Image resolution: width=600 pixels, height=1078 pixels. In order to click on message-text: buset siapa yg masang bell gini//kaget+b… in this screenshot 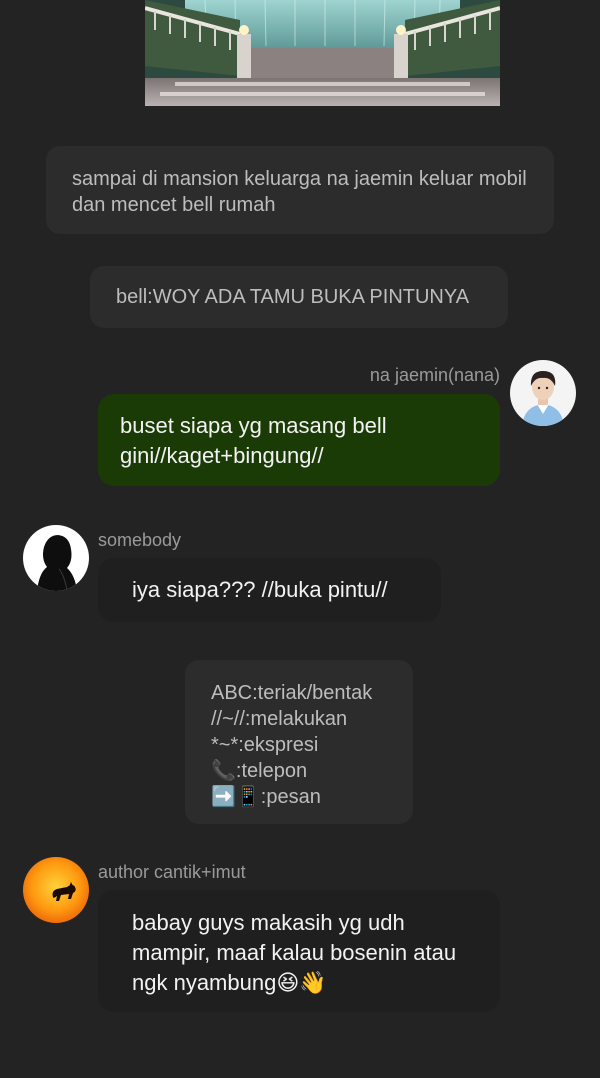, I will do `click(253, 440)`.